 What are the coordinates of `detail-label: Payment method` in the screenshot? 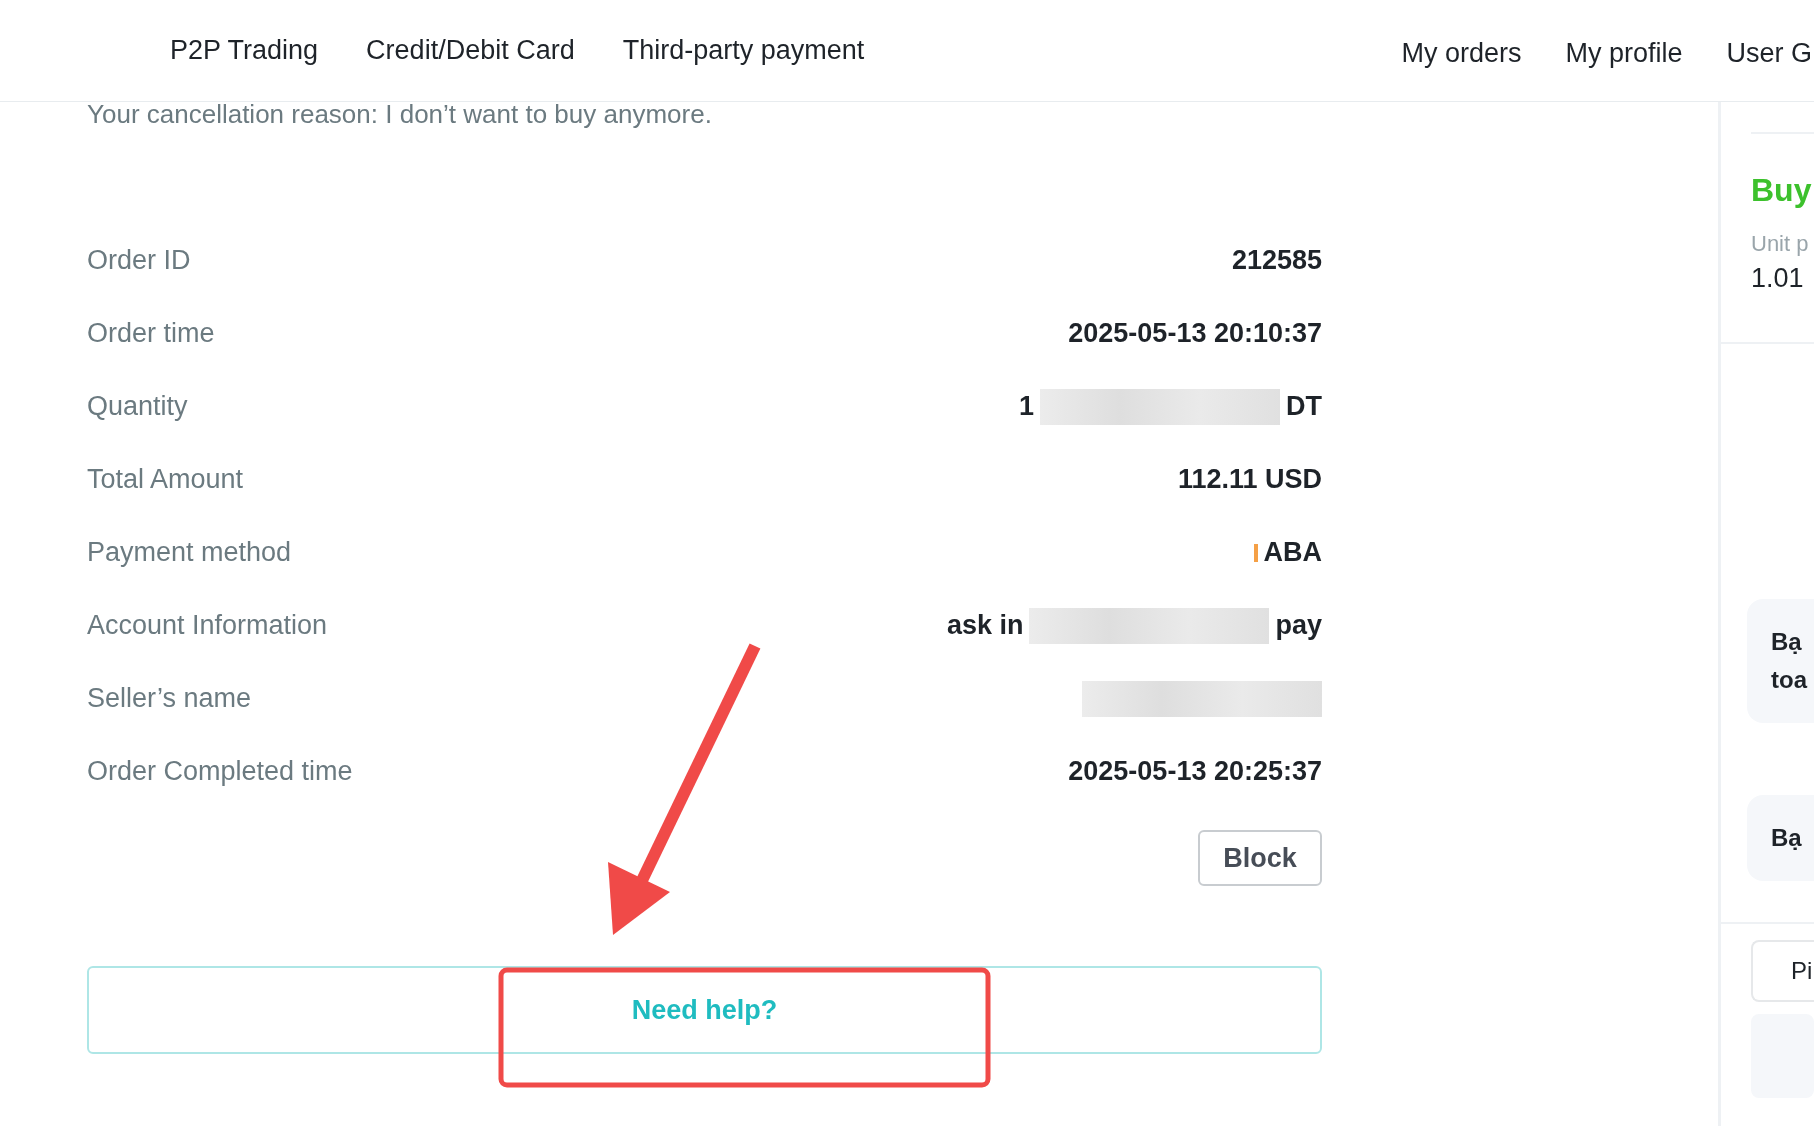 It's located at (189, 552).